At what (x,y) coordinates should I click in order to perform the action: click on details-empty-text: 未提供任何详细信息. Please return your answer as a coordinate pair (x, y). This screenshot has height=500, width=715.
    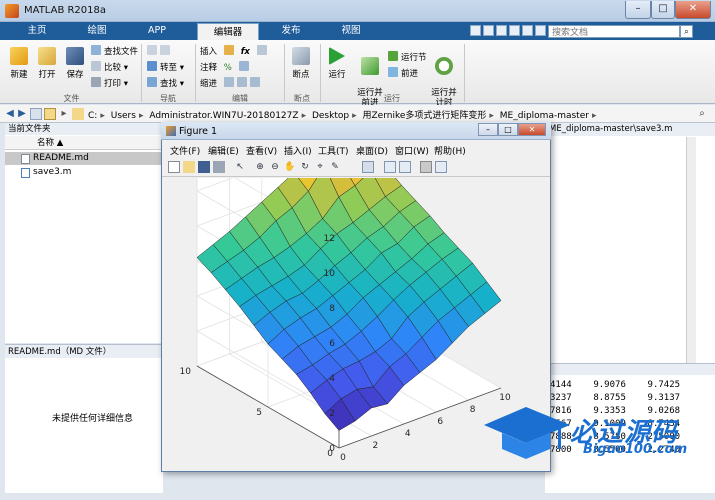
    Looking at the image, I should click on (93, 419).